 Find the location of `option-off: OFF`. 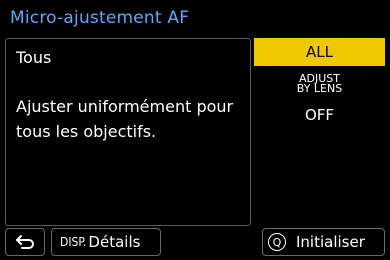

option-off: OFF is located at coordinates (319, 115).